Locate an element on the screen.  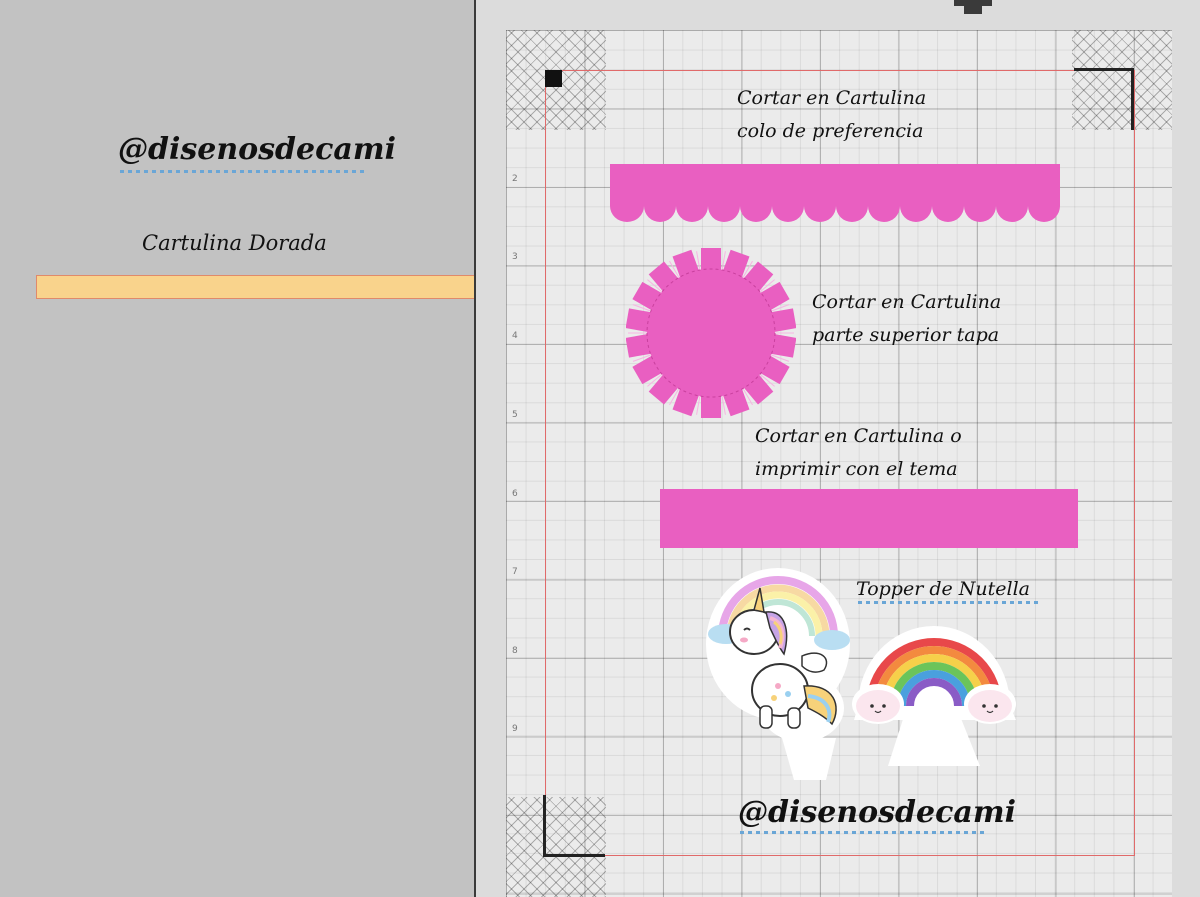
gold-cardstock-label: Cartulina Dorada is located at coordinates (234, 243).